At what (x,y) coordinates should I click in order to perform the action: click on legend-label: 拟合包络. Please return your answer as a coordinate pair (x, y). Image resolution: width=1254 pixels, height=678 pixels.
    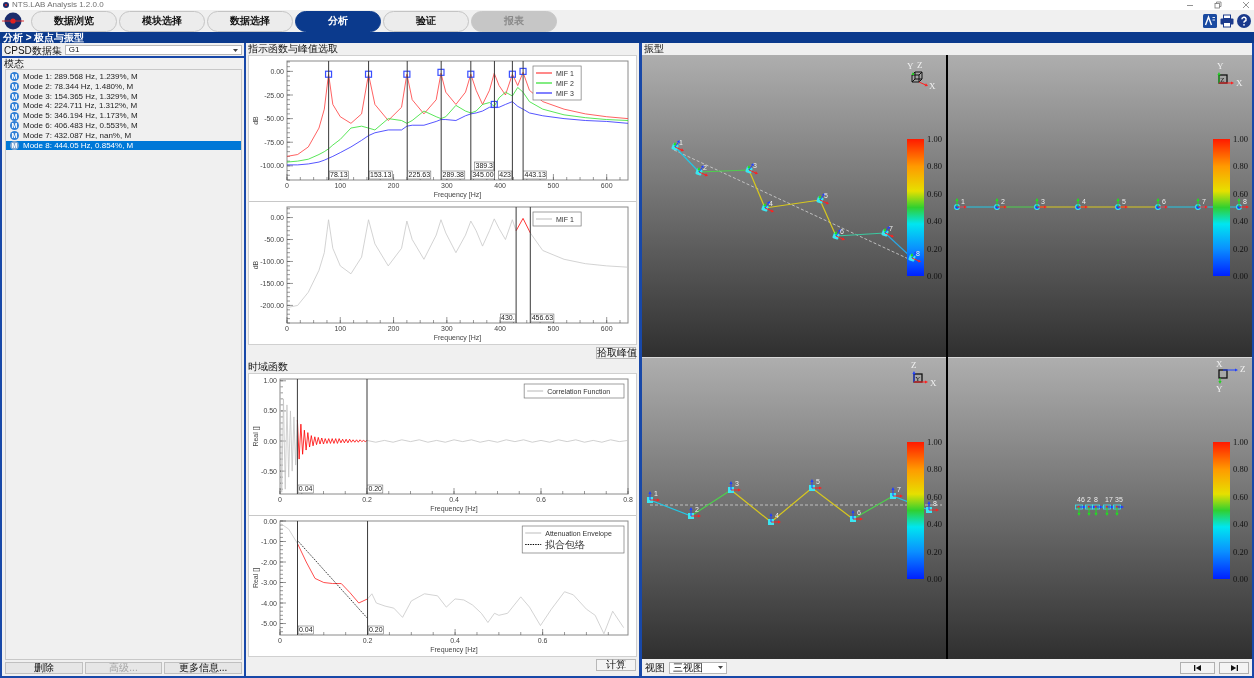
    Looking at the image, I should click on (565, 545).